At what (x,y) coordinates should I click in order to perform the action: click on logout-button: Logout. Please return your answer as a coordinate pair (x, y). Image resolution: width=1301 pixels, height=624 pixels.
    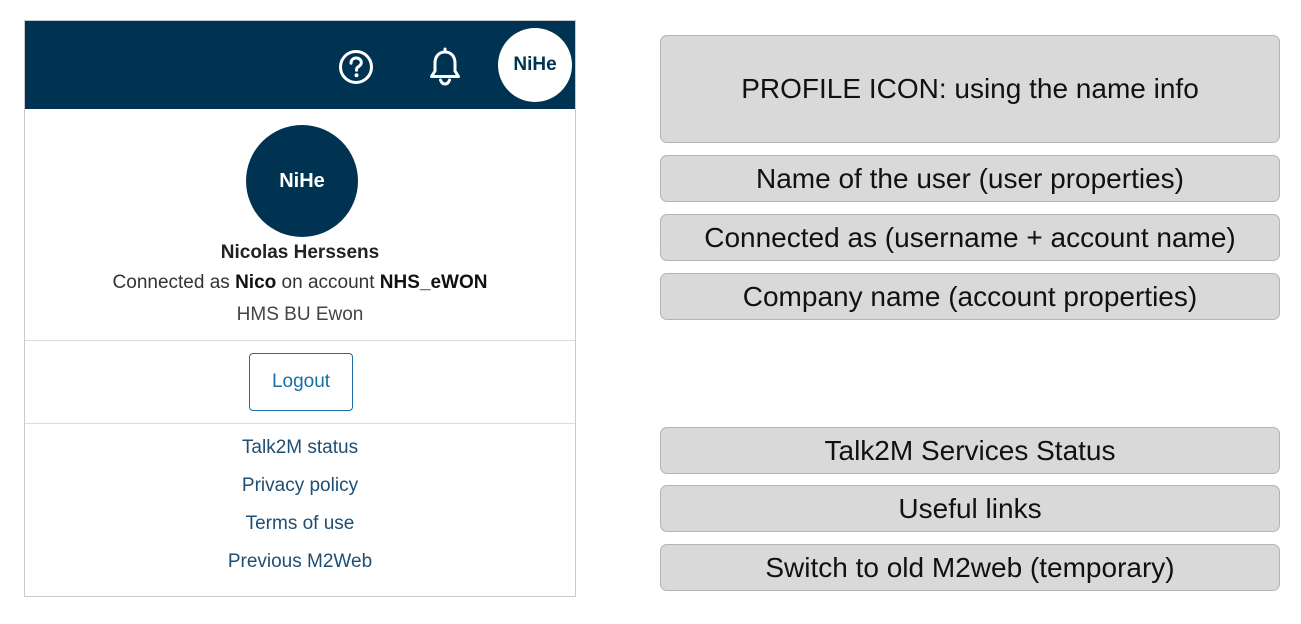
    Looking at the image, I should click on (301, 382).